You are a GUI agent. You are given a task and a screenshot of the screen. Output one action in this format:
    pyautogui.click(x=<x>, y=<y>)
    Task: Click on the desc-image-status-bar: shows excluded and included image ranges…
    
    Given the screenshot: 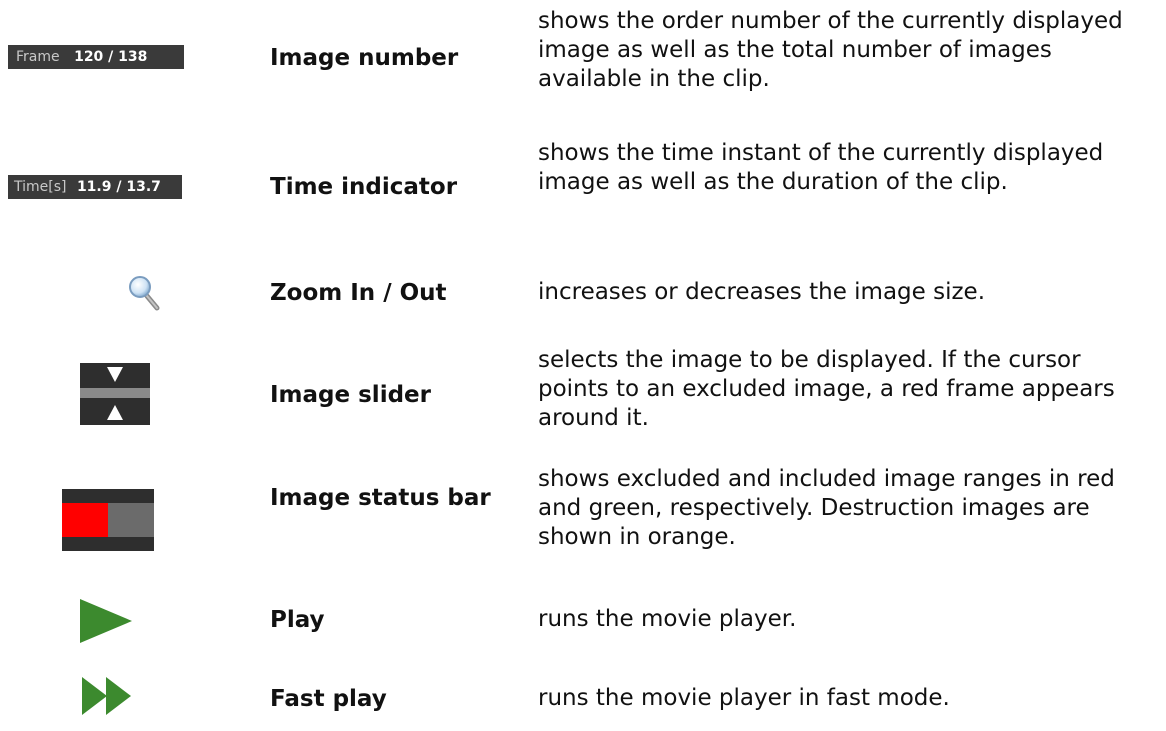 What is the action you would take?
    pyautogui.click(x=826, y=508)
    